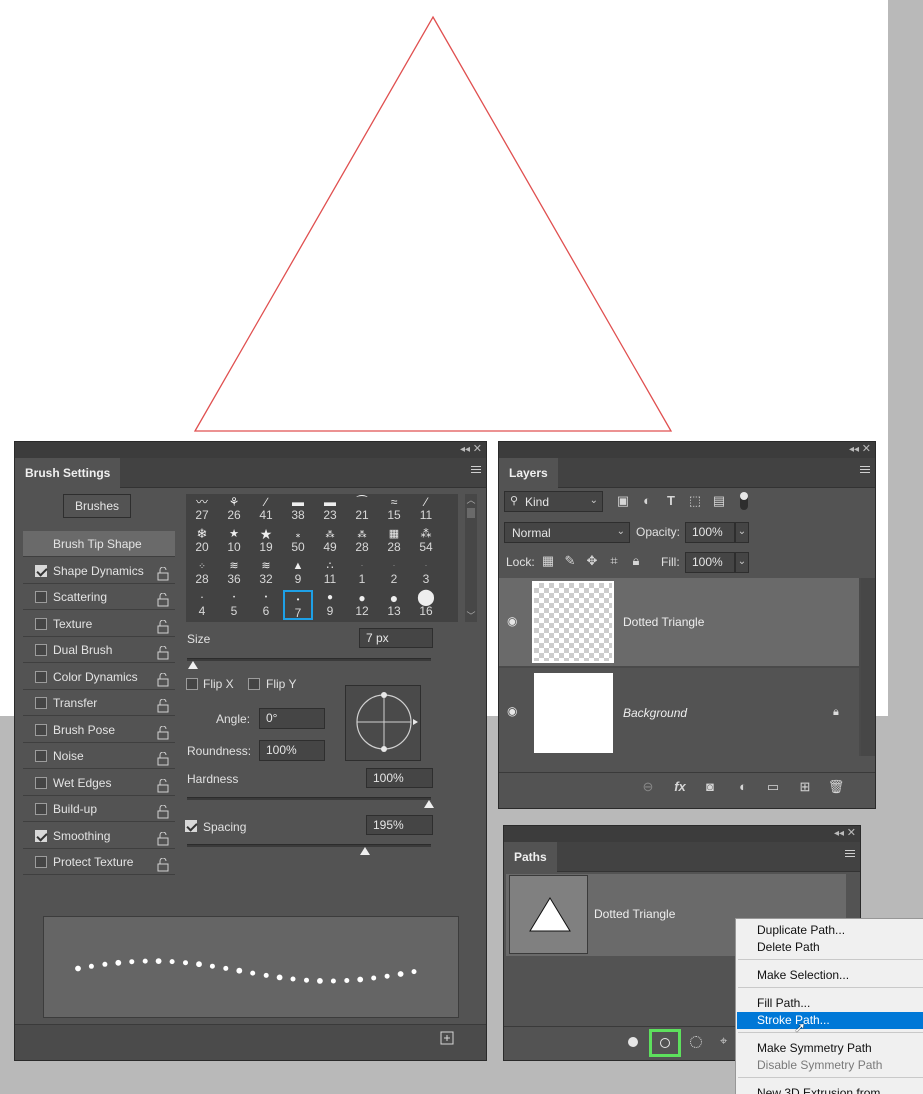 This screenshot has height=1094, width=923. Describe the element at coordinates (292, 718) in the screenshot. I see `angle-field: 0°` at that location.